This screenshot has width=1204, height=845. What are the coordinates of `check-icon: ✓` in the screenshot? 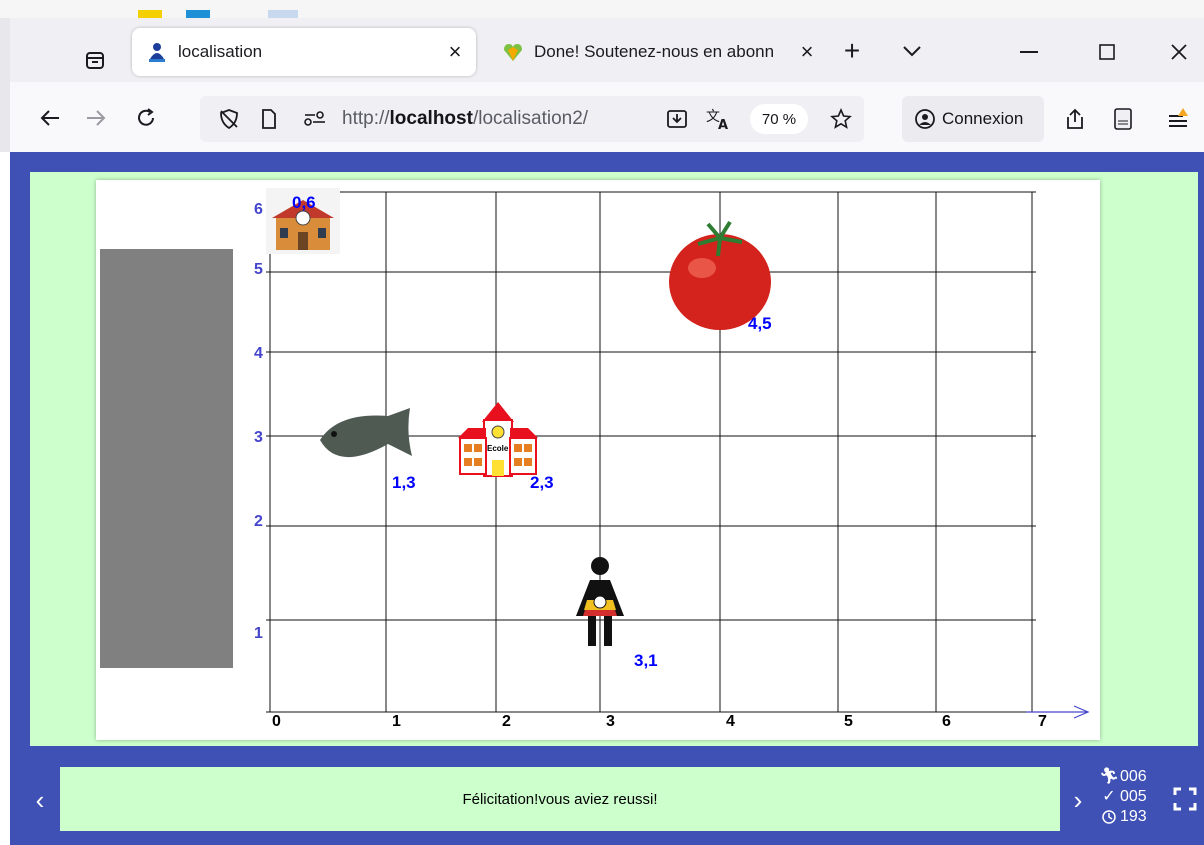 It's located at (1109, 796).